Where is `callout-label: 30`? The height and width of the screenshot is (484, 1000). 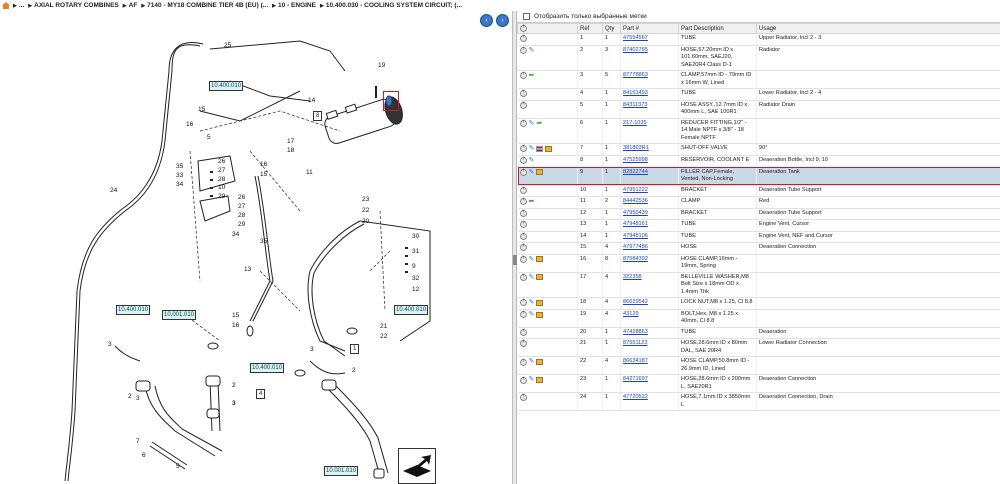
callout-label: 30 is located at coordinates (415, 236).